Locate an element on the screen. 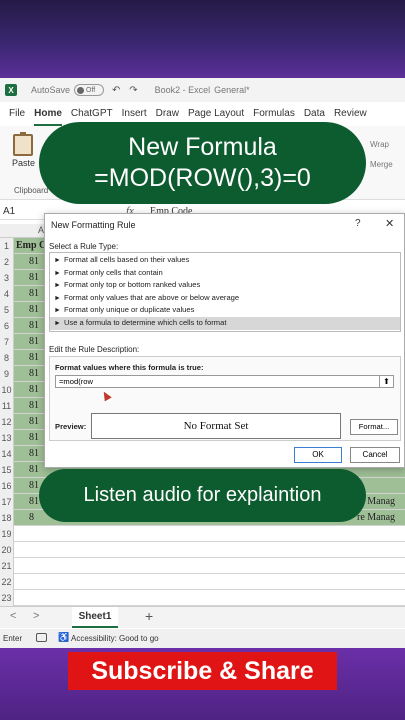 This screenshot has height=720, width=405. row-number: 12 is located at coordinates (7, 422).